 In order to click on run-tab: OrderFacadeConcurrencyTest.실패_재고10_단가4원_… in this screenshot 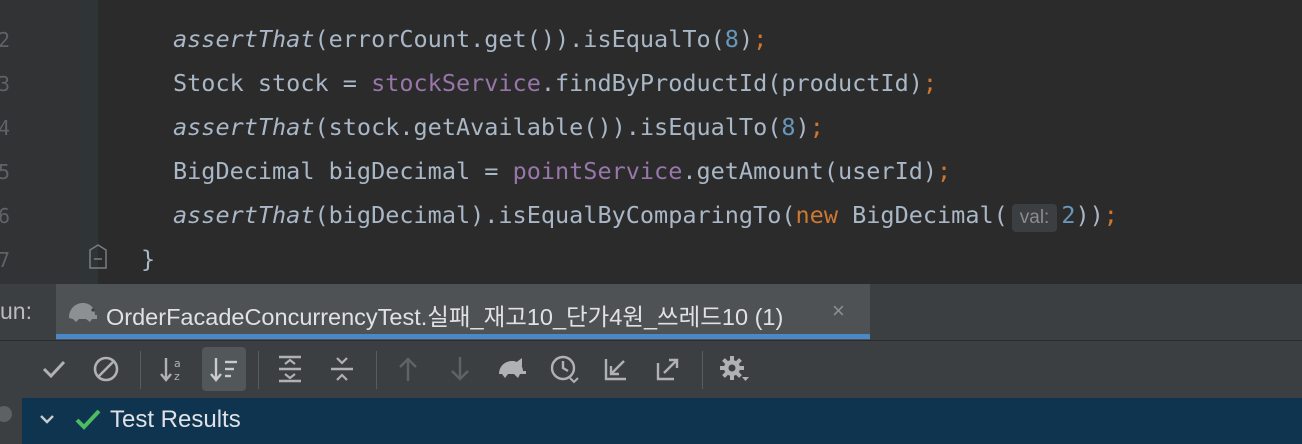, I will do `click(463, 312)`.